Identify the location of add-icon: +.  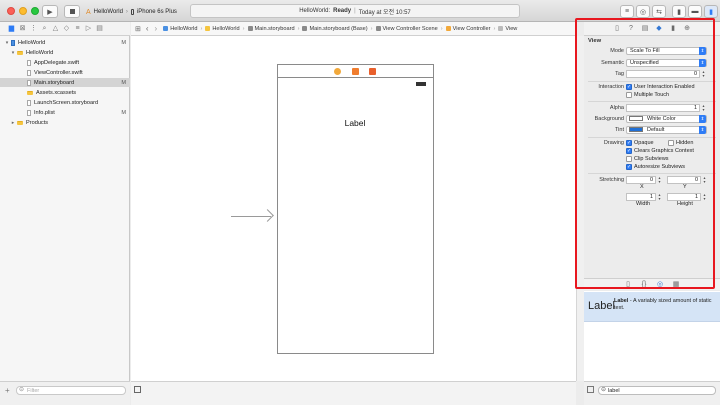
(7, 390).